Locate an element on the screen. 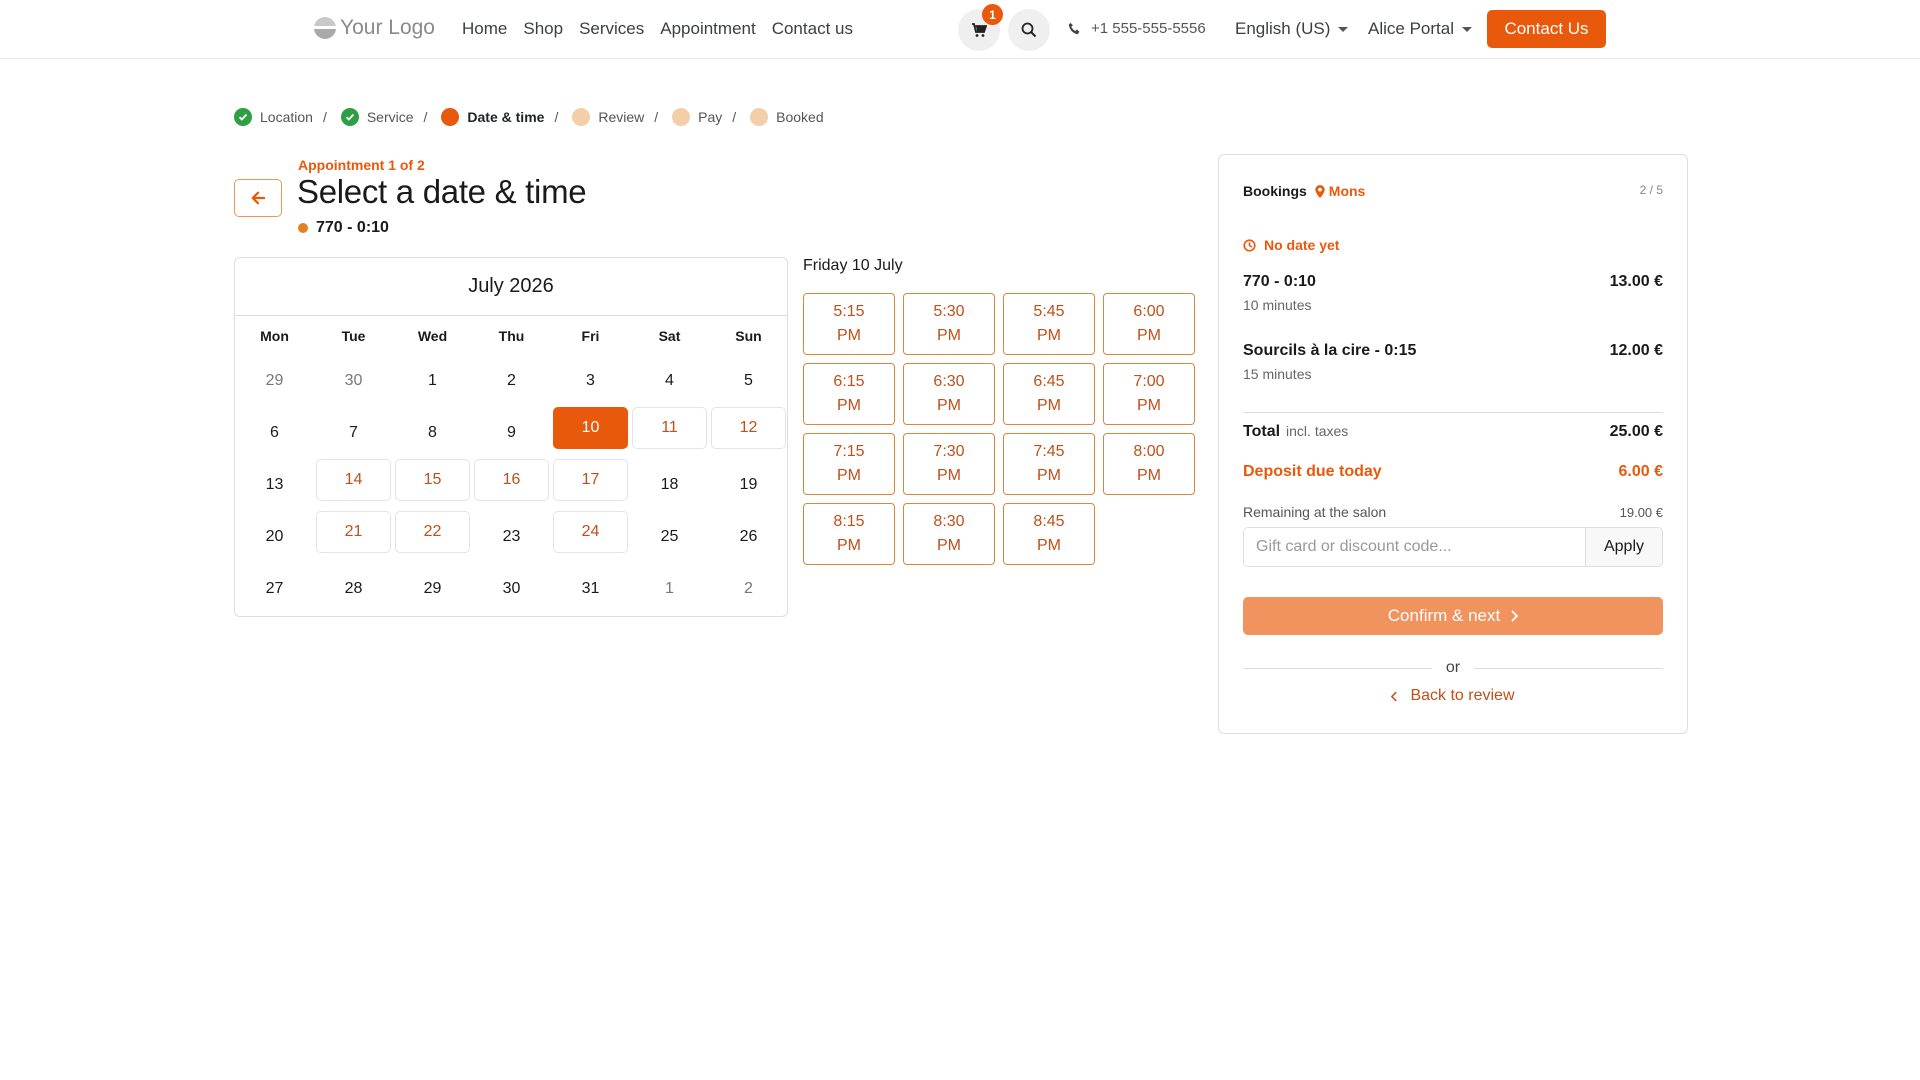 This screenshot has width=1920, height=1080. calendar-day: 2 is located at coordinates (748, 588).